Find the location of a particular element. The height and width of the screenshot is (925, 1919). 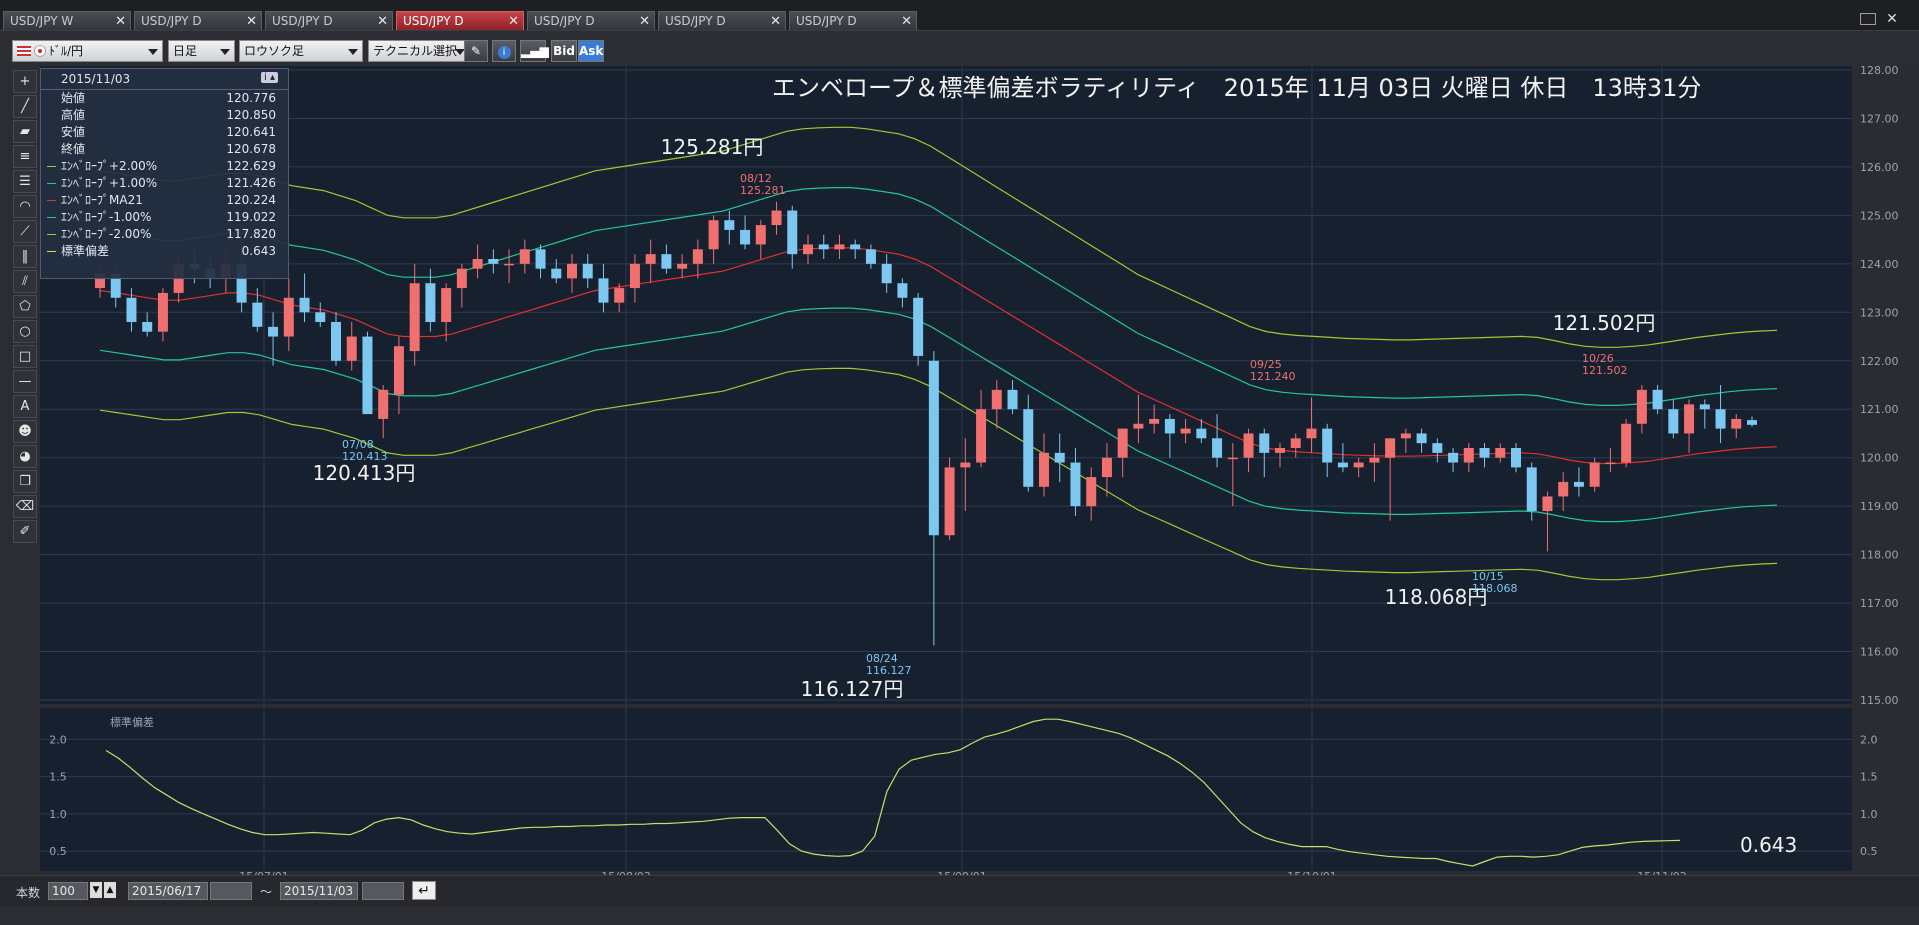

fan-icon: ⟋ is located at coordinates (25, 231).